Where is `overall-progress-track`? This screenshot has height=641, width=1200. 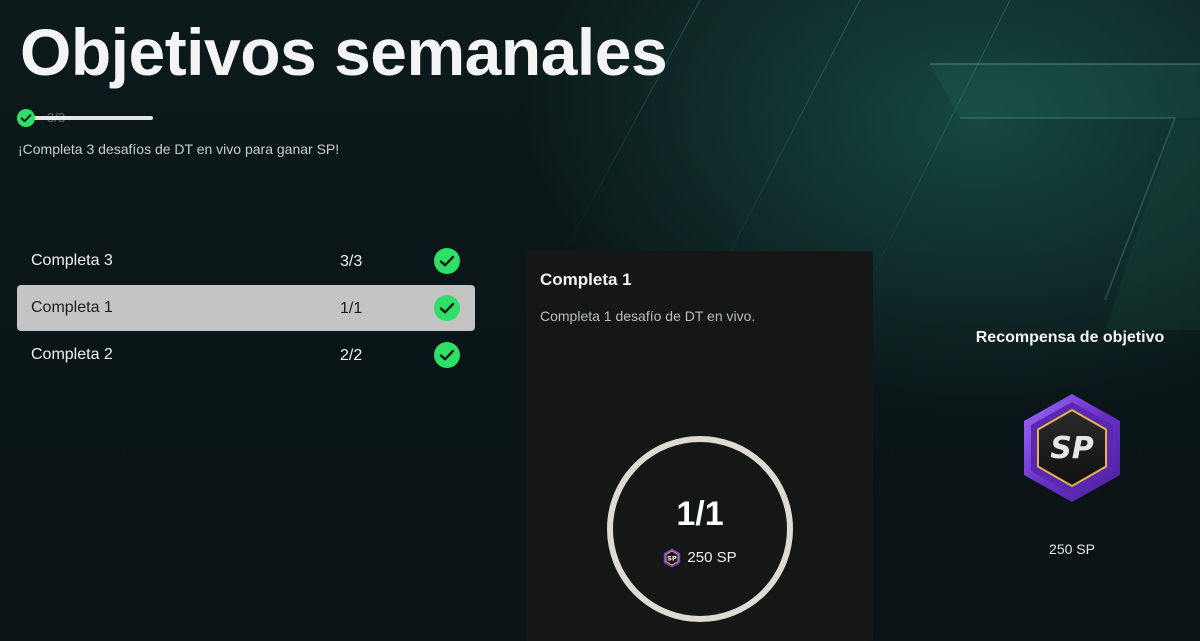 overall-progress-track is located at coordinates (89, 118).